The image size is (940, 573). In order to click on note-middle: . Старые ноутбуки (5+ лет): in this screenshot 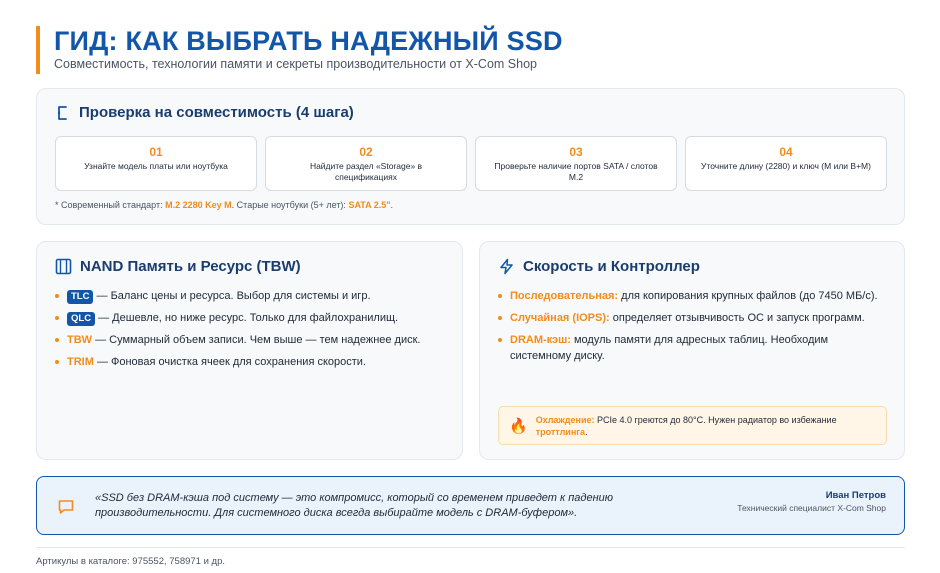, I will do `click(290, 205)`.